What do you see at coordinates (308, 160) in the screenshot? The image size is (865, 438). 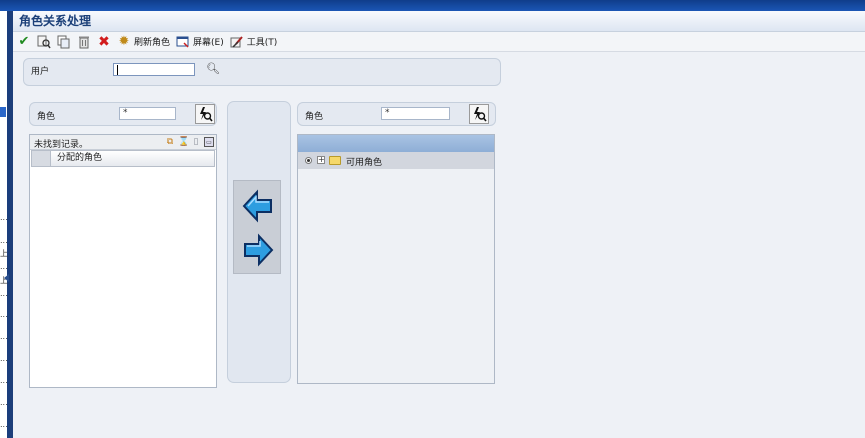 I see `radio-button` at bounding box center [308, 160].